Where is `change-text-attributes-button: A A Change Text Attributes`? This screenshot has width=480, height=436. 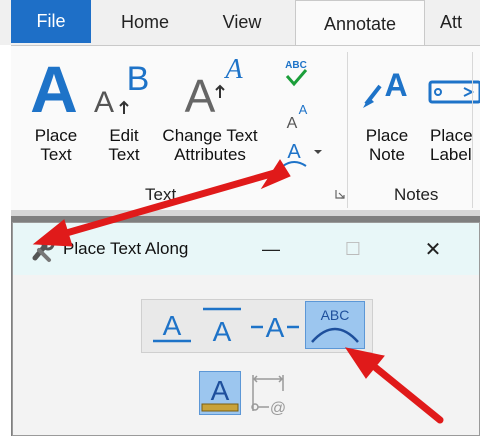
change-text-attributes-button: A A Change Text Attributes is located at coordinates (210, 114).